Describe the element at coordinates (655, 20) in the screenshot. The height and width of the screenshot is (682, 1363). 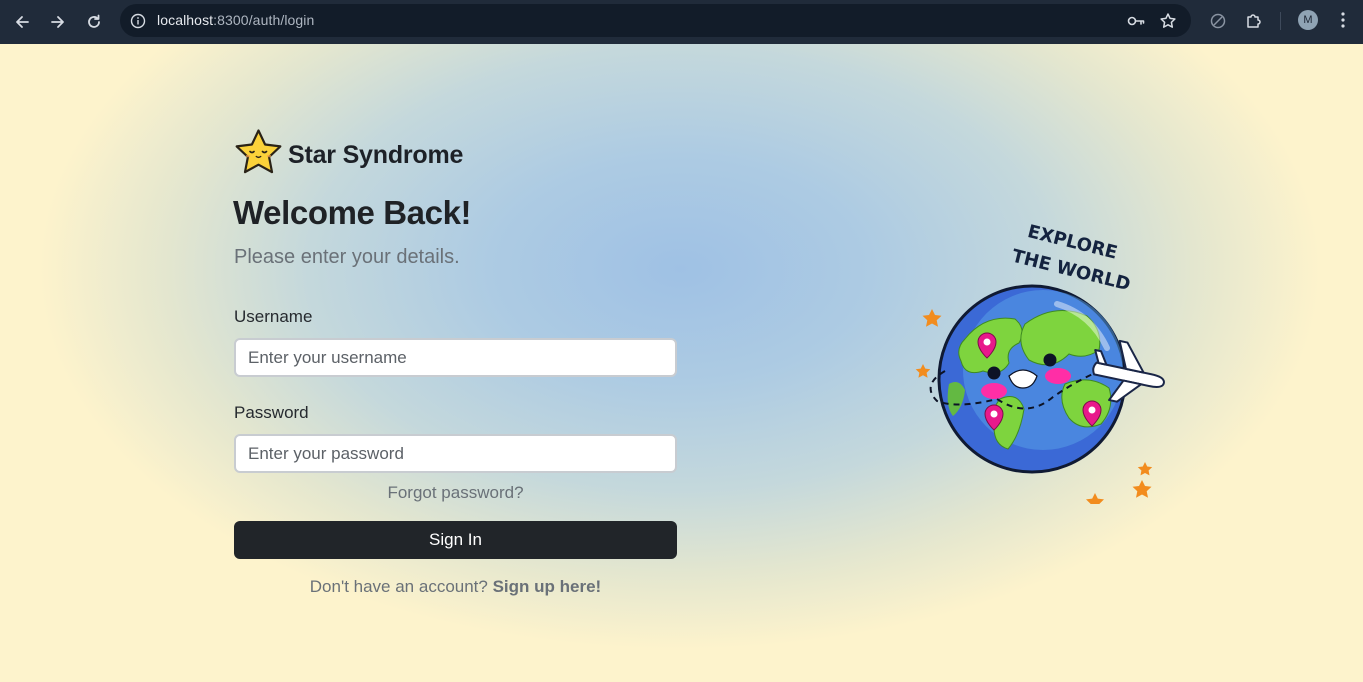
I see `address-bar: localhost:8300/auth/login` at that location.